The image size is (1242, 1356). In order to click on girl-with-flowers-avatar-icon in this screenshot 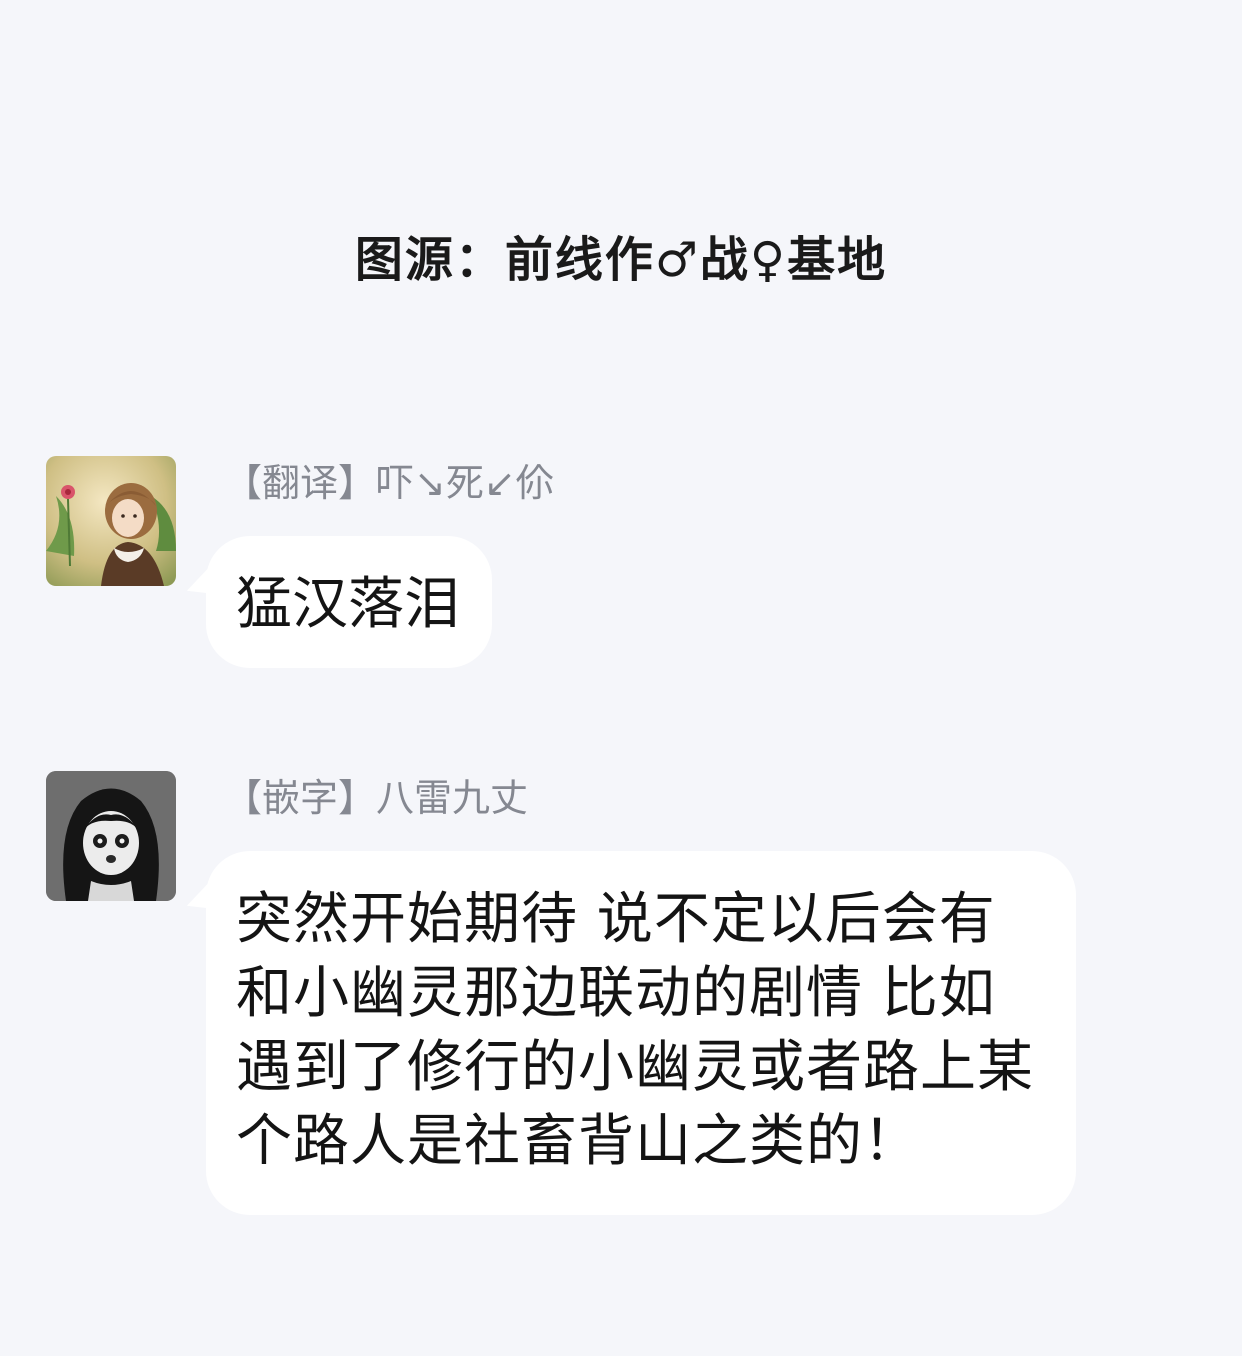, I will do `click(111, 521)`.